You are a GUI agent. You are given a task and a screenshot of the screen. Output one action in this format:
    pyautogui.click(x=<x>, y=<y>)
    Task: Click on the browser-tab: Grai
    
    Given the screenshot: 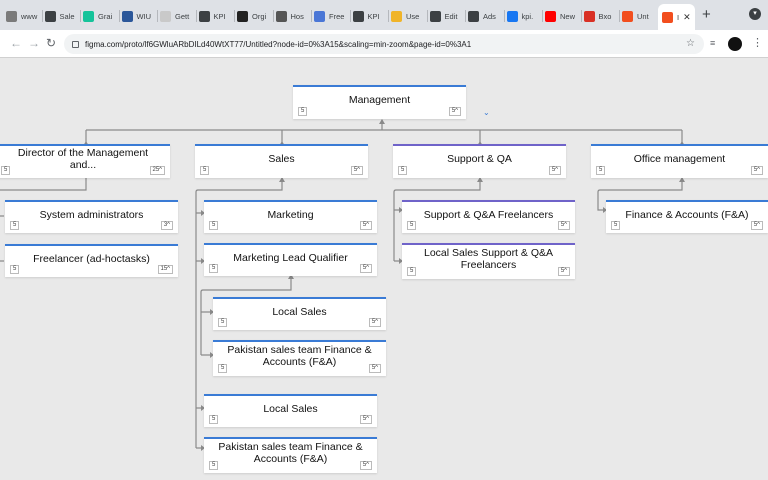 What is the action you would take?
    pyautogui.click(x=100, y=16)
    